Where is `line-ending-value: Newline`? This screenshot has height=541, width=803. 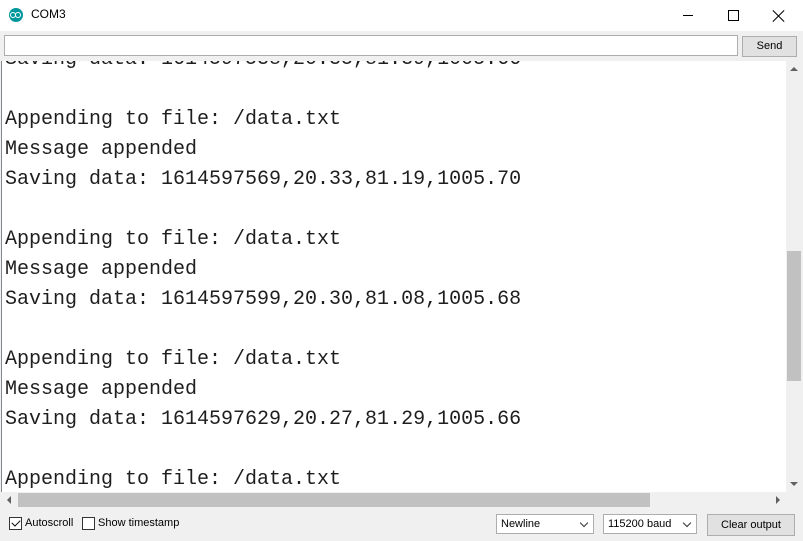 line-ending-value: Newline is located at coordinates (521, 524).